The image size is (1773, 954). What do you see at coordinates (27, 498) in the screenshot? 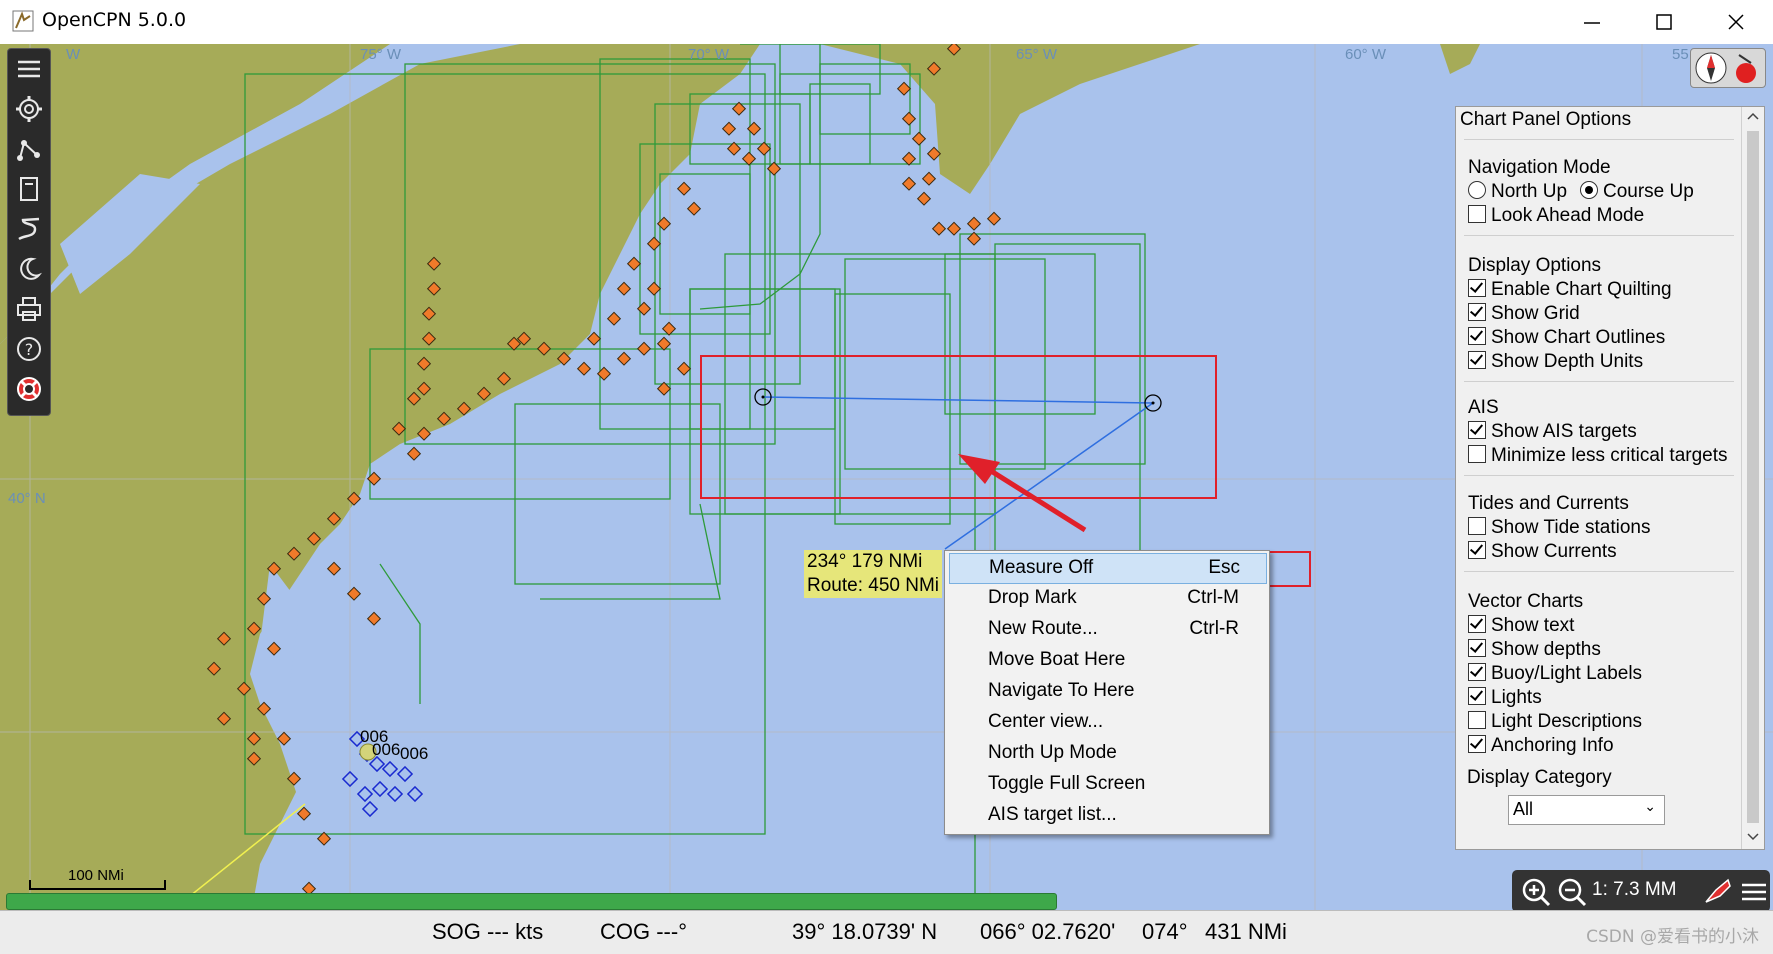
I see `grid-label-40n: 40° N` at bounding box center [27, 498].